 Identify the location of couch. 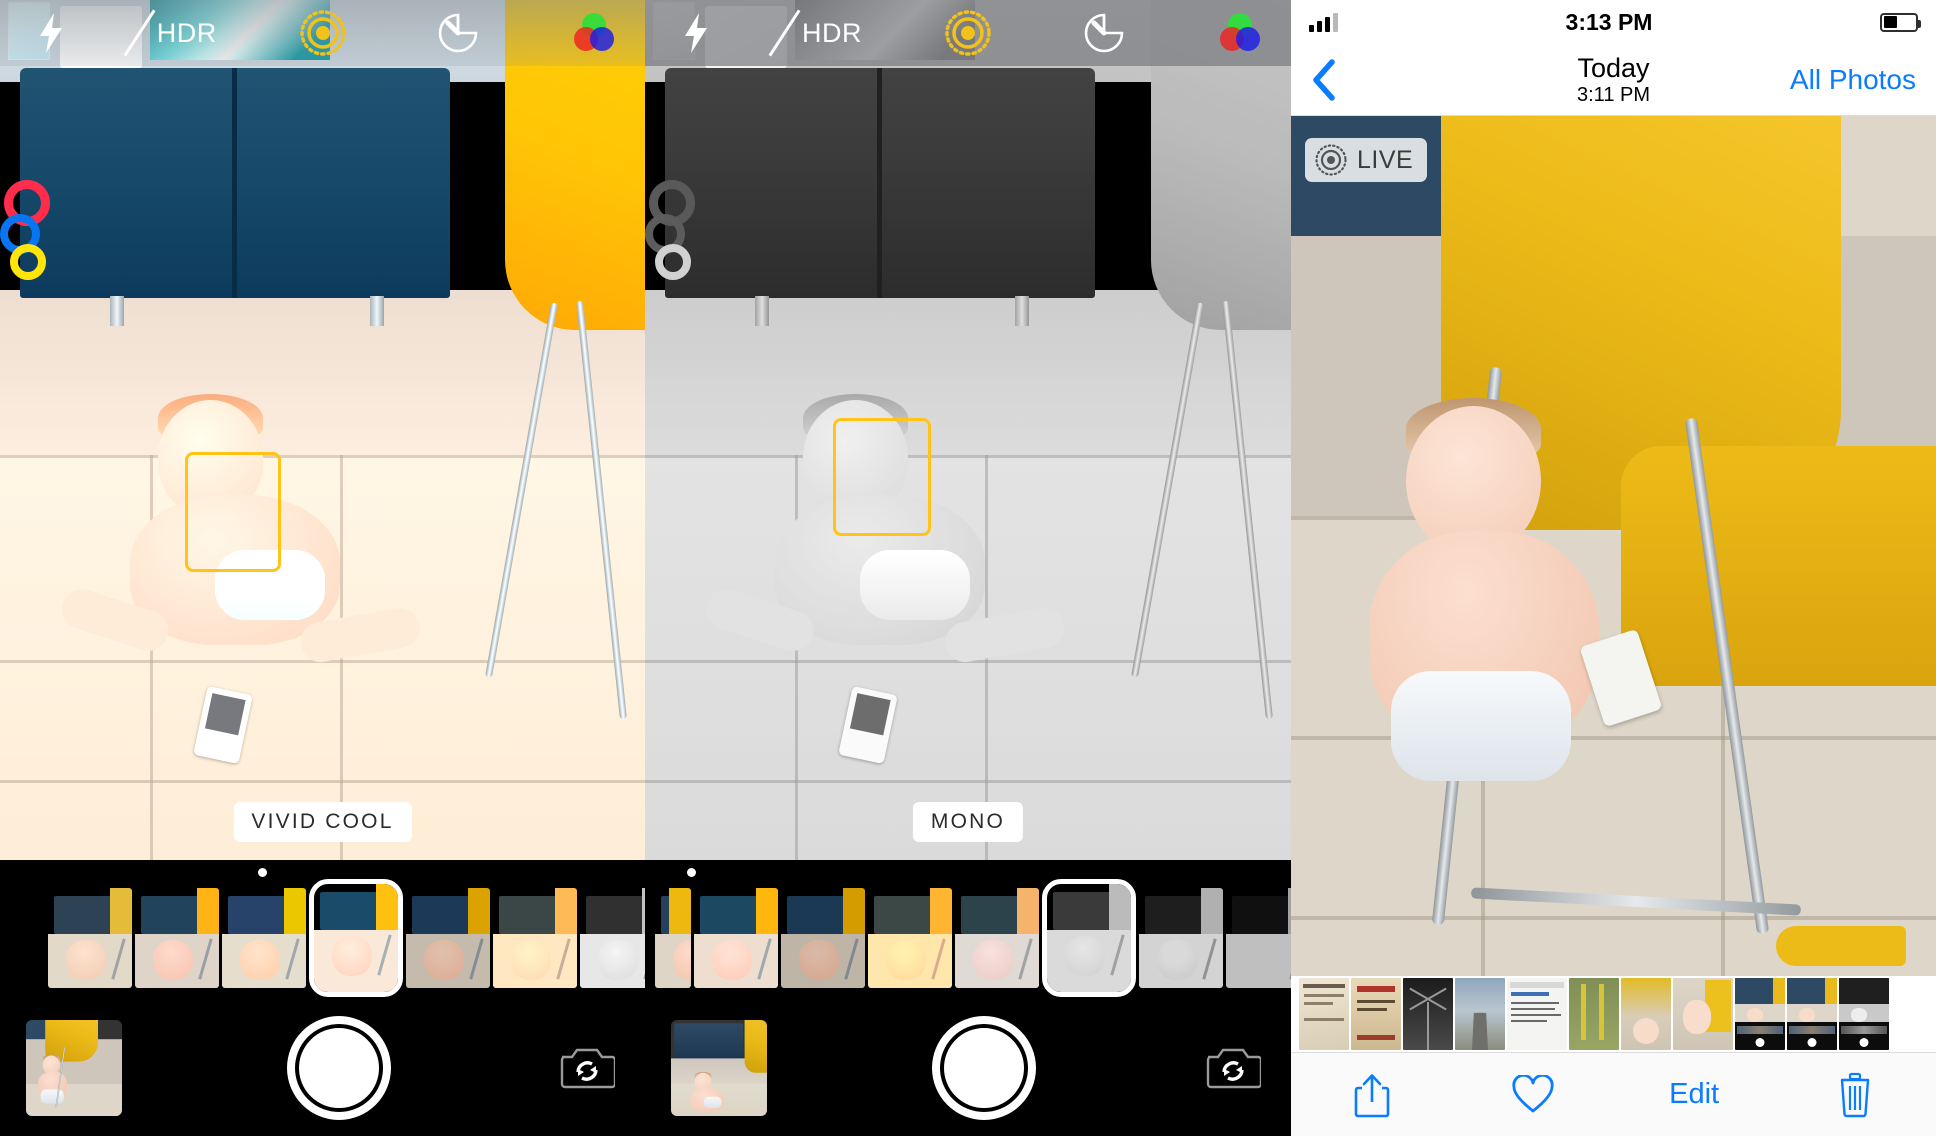
(1376, 186).